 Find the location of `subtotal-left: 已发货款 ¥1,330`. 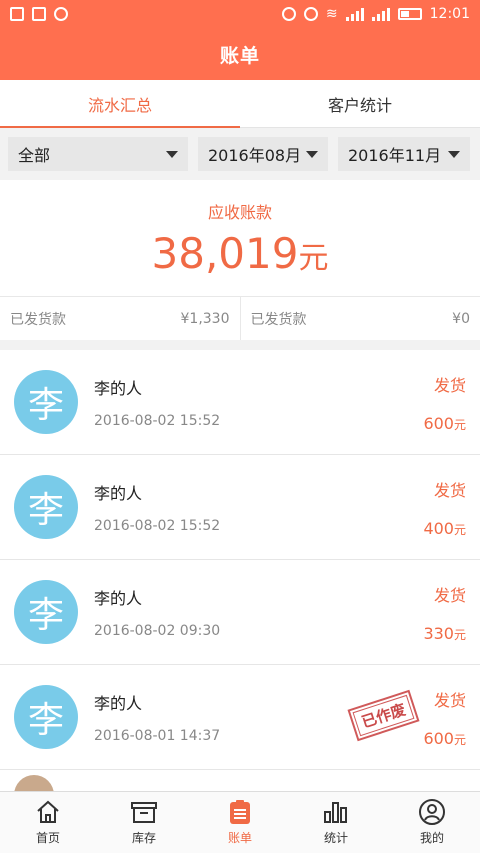

subtotal-left: 已发货款 ¥1,330 is located at coordinates (120, 319).